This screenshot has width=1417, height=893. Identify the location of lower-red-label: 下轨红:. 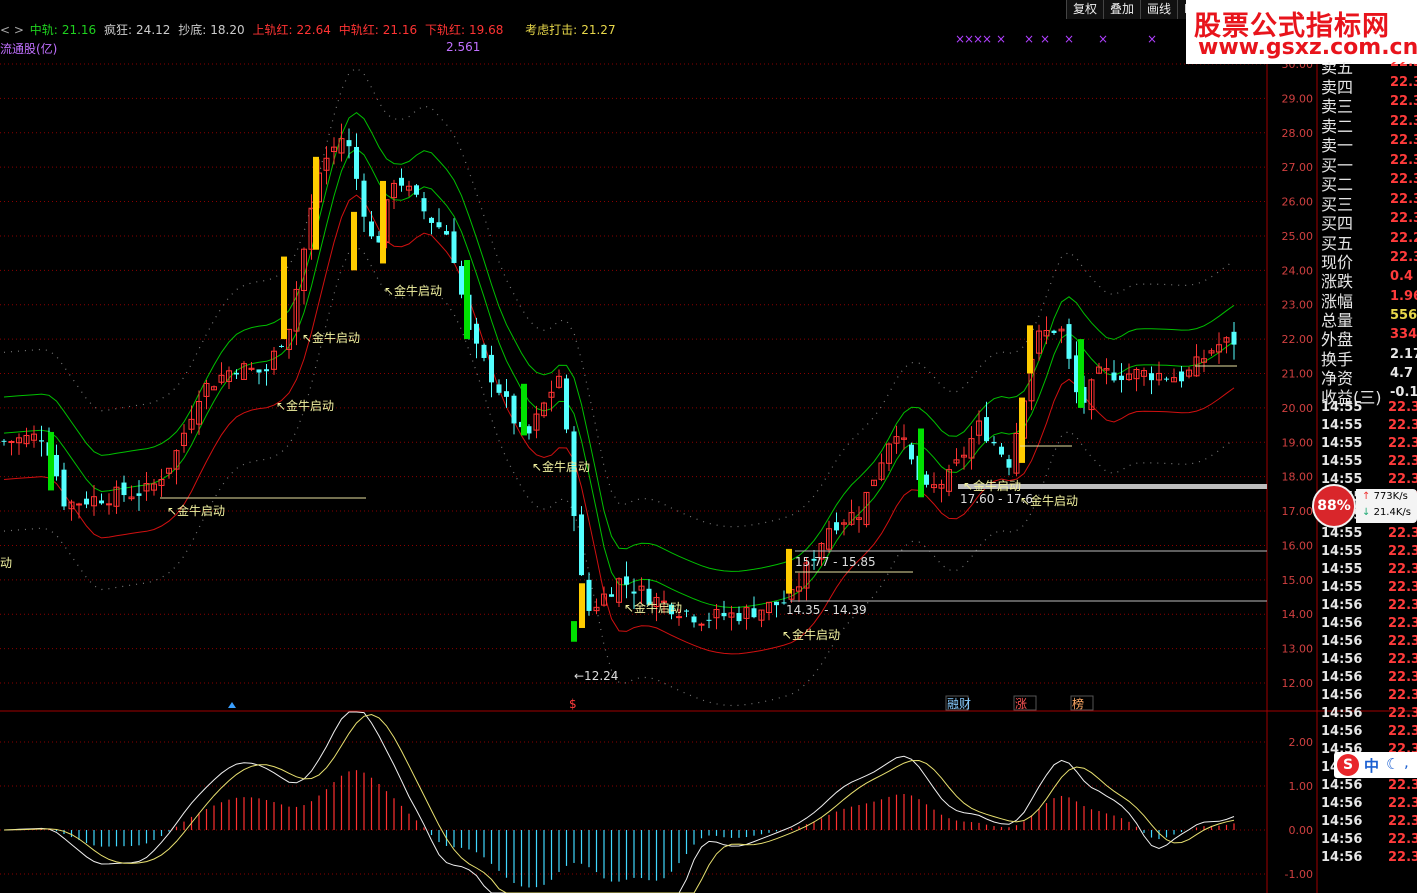
(444, 30).